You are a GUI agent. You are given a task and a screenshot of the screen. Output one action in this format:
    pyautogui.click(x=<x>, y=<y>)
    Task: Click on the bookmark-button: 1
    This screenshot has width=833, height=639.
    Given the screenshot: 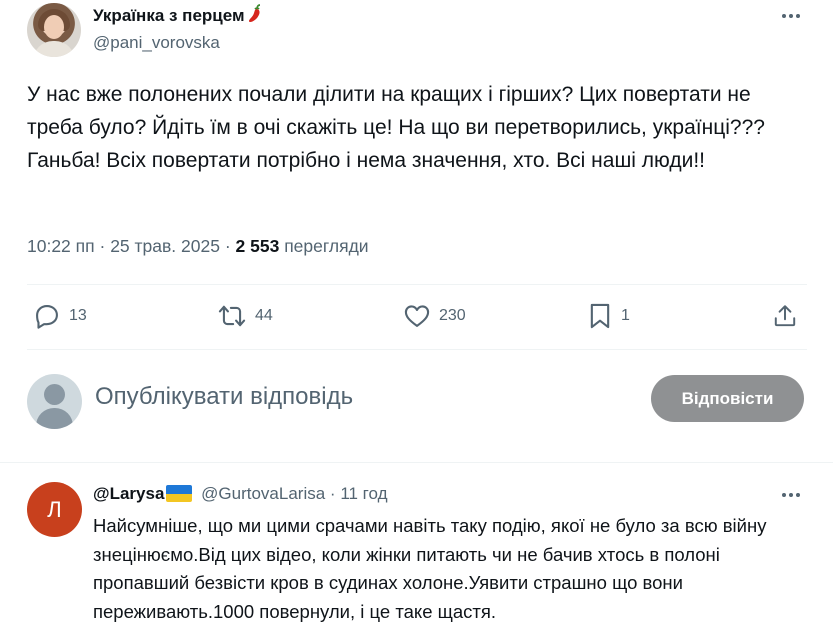 What is the action you would take?
    pyautogui.click(x=608, y=316)
    